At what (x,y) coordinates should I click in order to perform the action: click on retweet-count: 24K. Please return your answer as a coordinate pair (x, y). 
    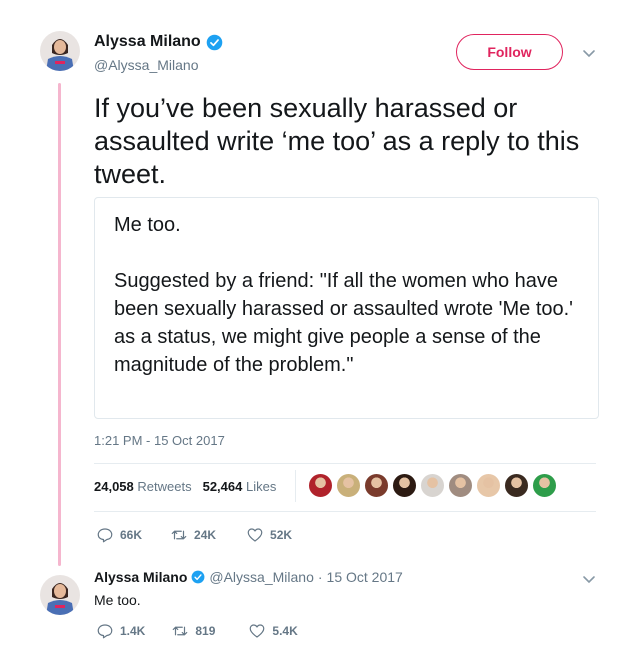
    Looking at the image, I should click on (205, 535).